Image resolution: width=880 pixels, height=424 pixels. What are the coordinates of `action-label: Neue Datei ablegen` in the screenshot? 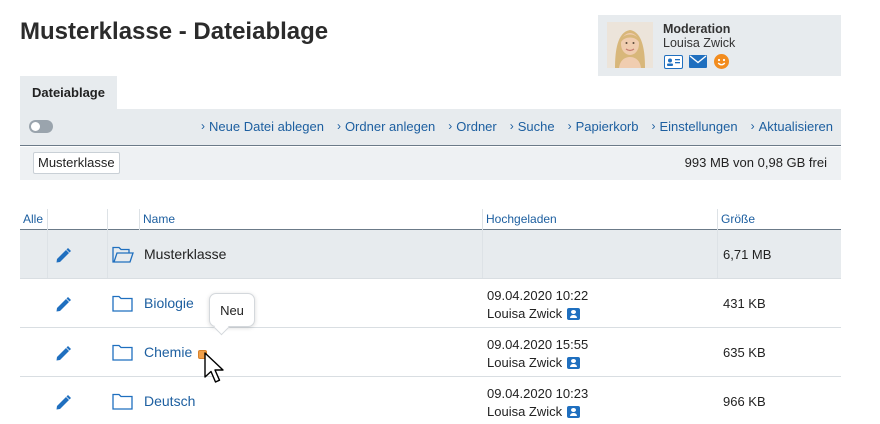 It's located at (266, 126).